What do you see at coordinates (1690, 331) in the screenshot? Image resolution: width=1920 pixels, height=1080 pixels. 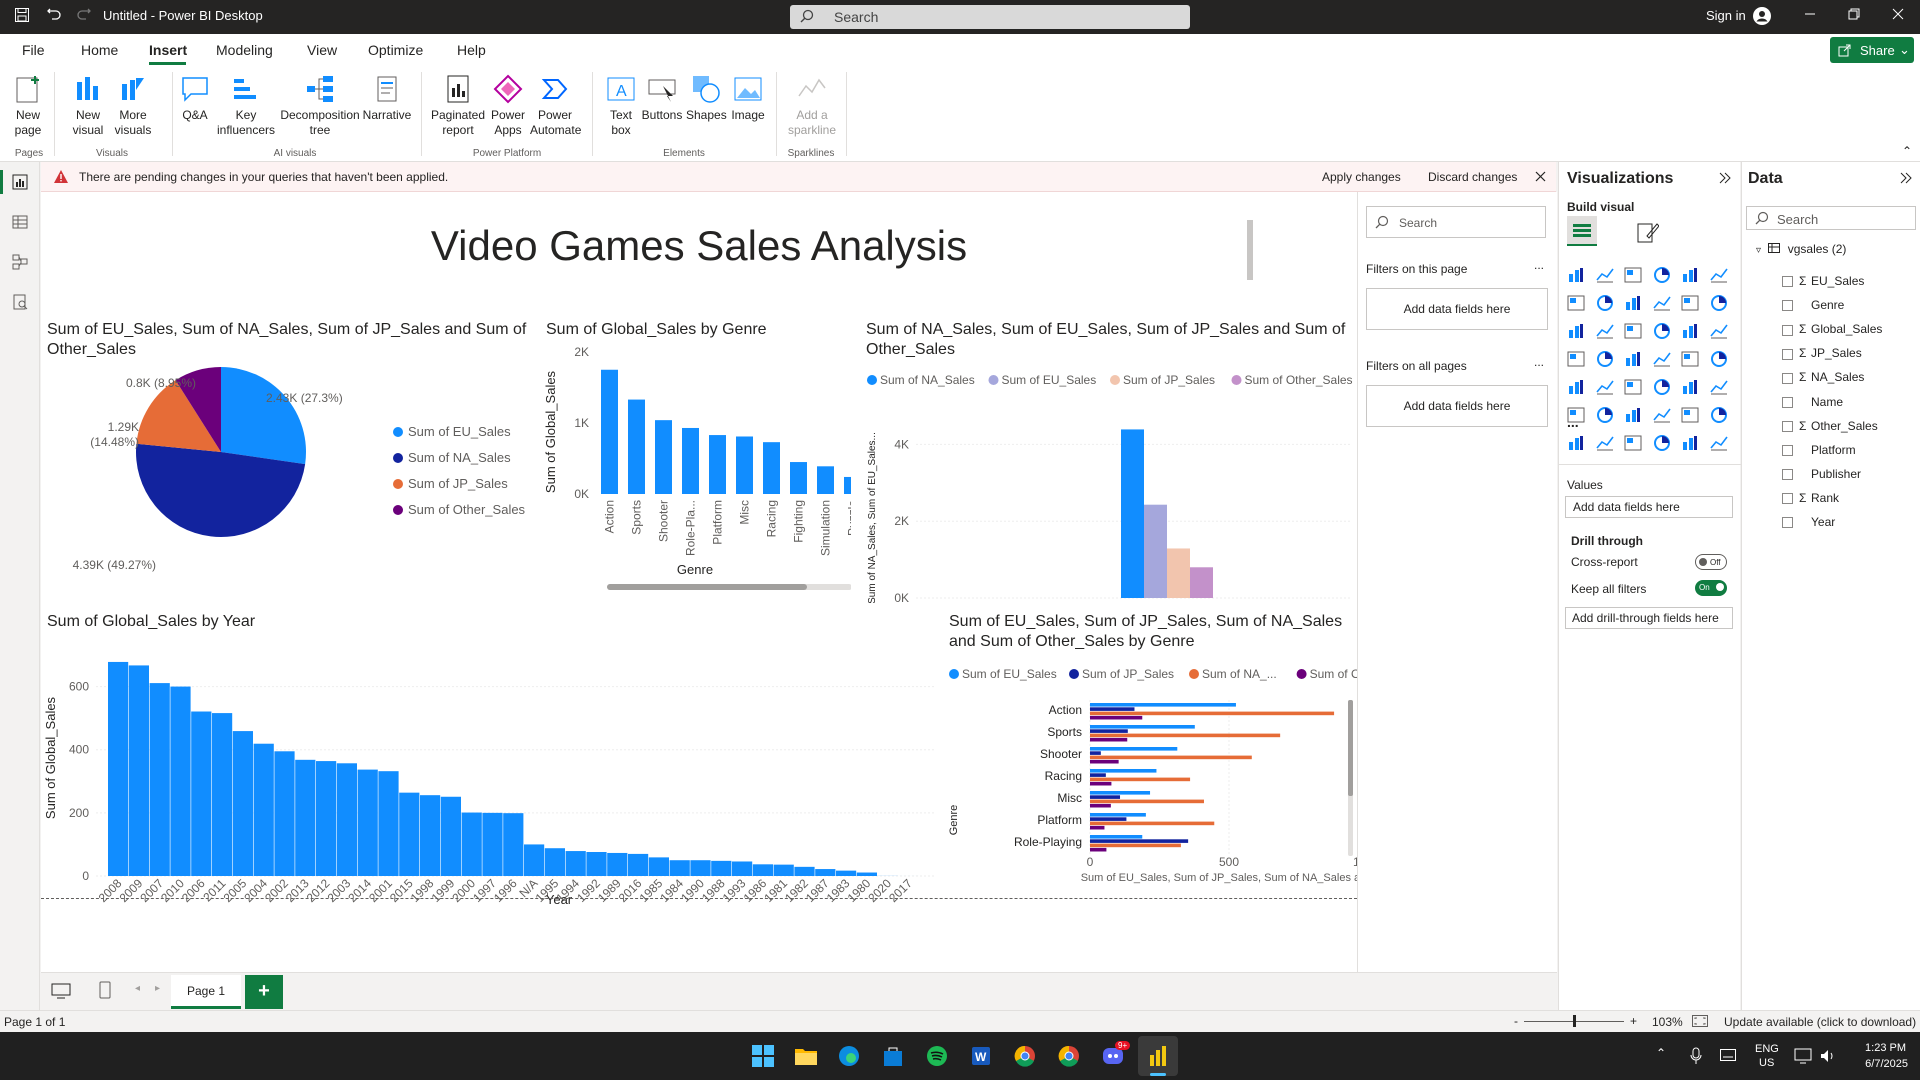 I see `pie-visual-icon` at bounding box center [1690, 331].